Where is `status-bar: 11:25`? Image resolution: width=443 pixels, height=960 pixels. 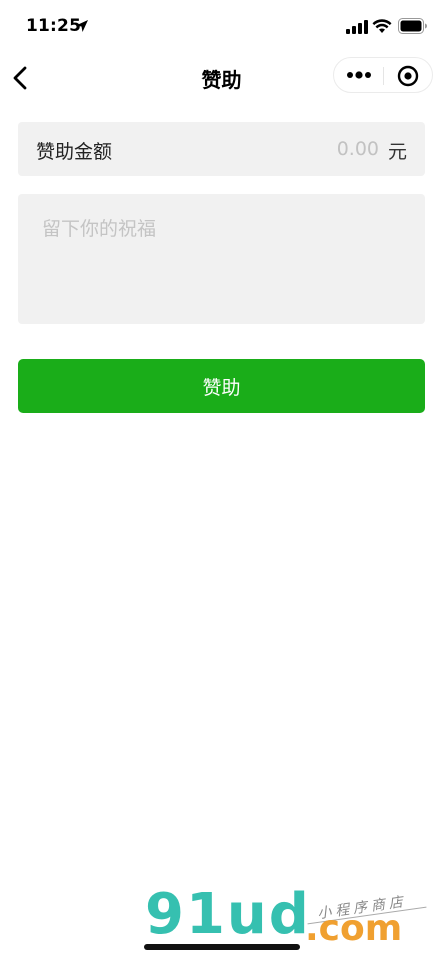
status-bar: 11:25 is located at coordinates (221, 26).